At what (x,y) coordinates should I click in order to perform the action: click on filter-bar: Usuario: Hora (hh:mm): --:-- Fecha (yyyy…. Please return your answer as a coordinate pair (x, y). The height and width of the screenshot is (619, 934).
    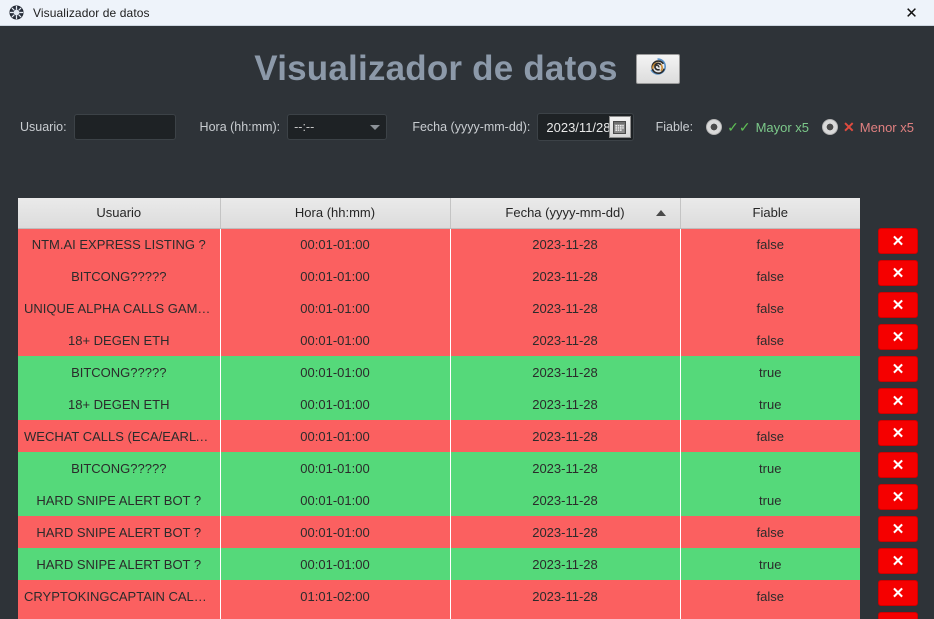
    Looking at the image, I should click on (467, 127).